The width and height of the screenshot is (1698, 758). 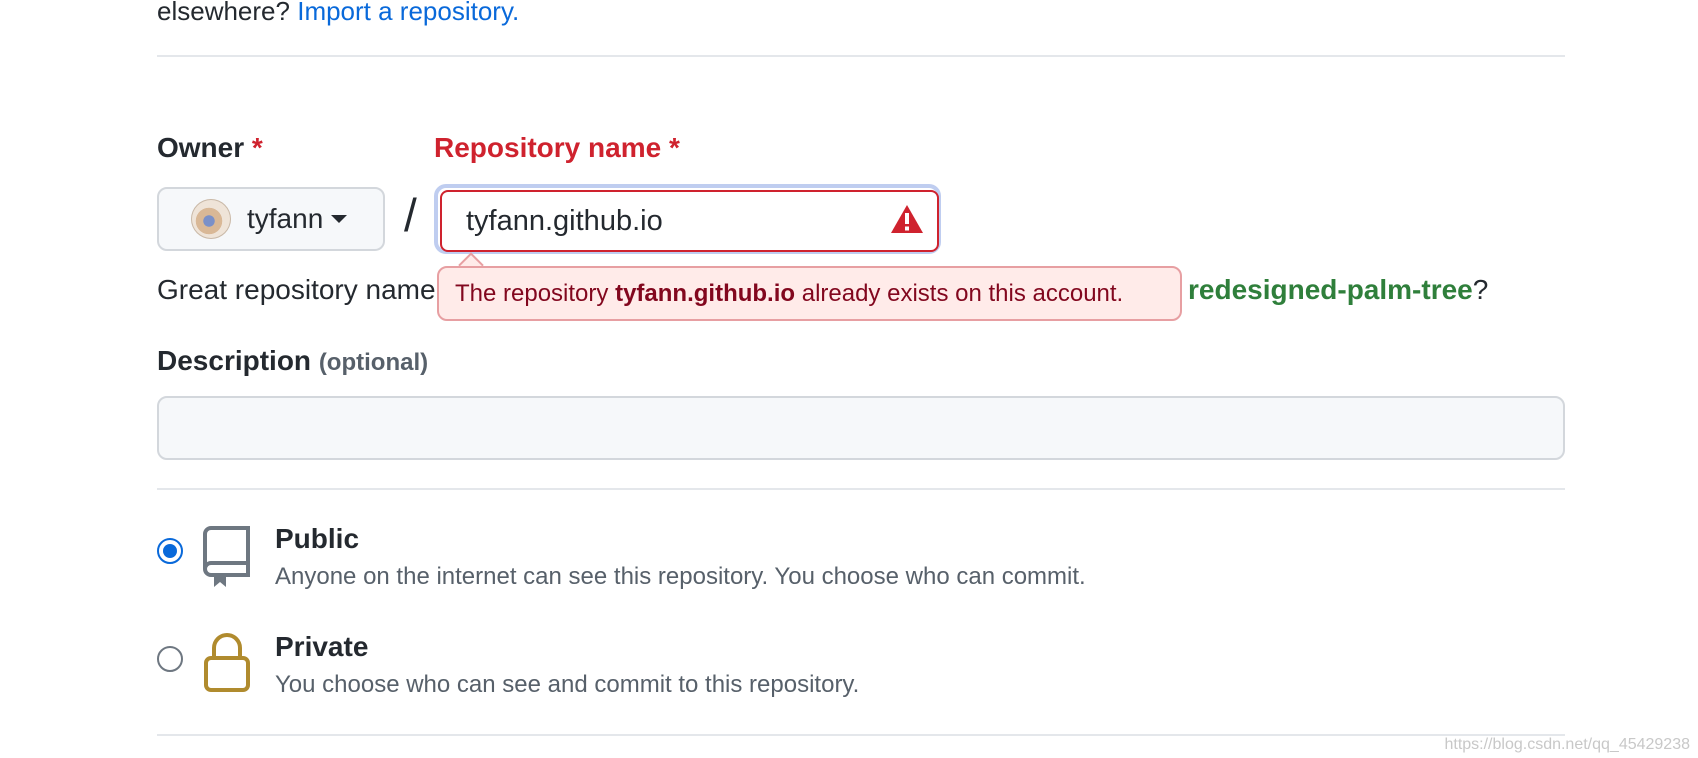 I want to click on optional-hint: (optional), so click(x=373, y=362).